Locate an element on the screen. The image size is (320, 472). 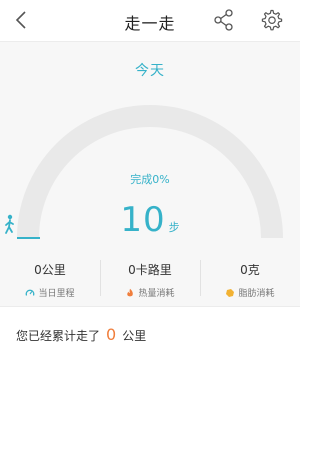
stat-fat-label: 脂肪消耗 is located at coordinates (256, 294).